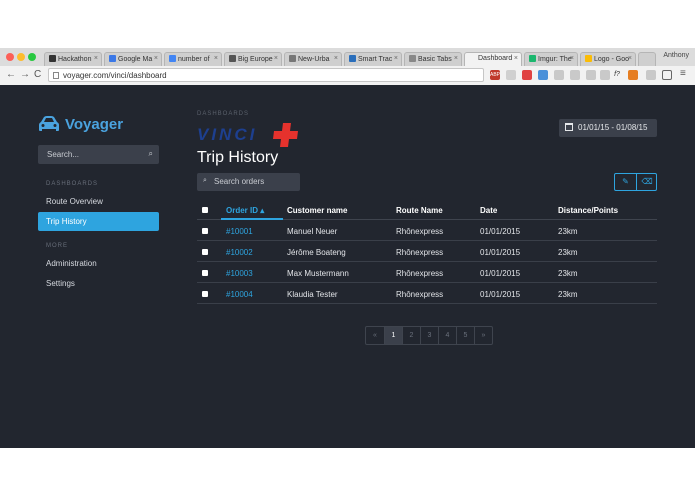 This screenshot has width=695, height=494. I want to click on font-extension-icon: f?, so click(617, 75).